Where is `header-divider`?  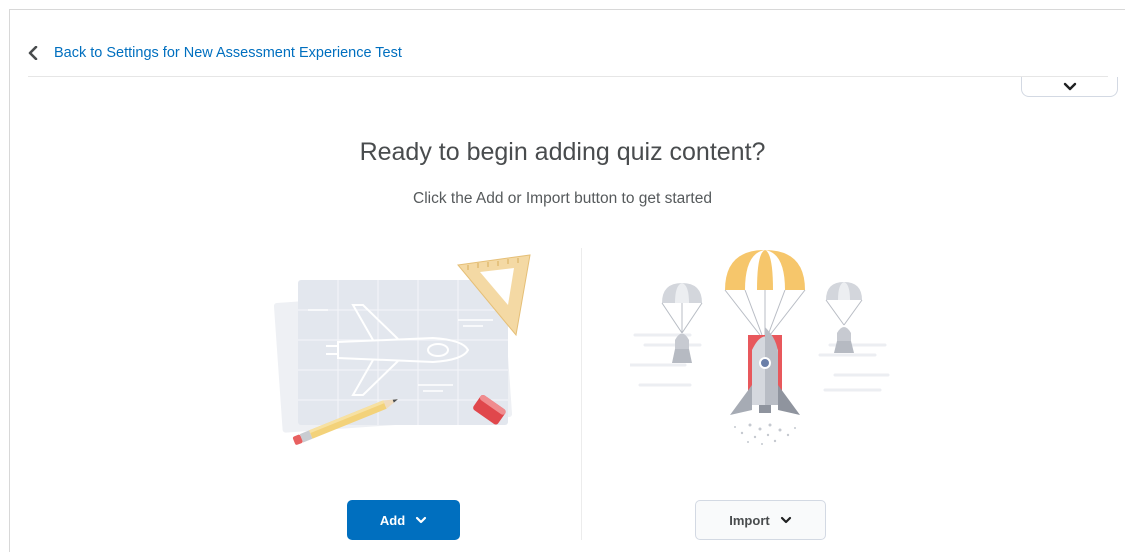
header-divider is located at coordinates (568, 76).